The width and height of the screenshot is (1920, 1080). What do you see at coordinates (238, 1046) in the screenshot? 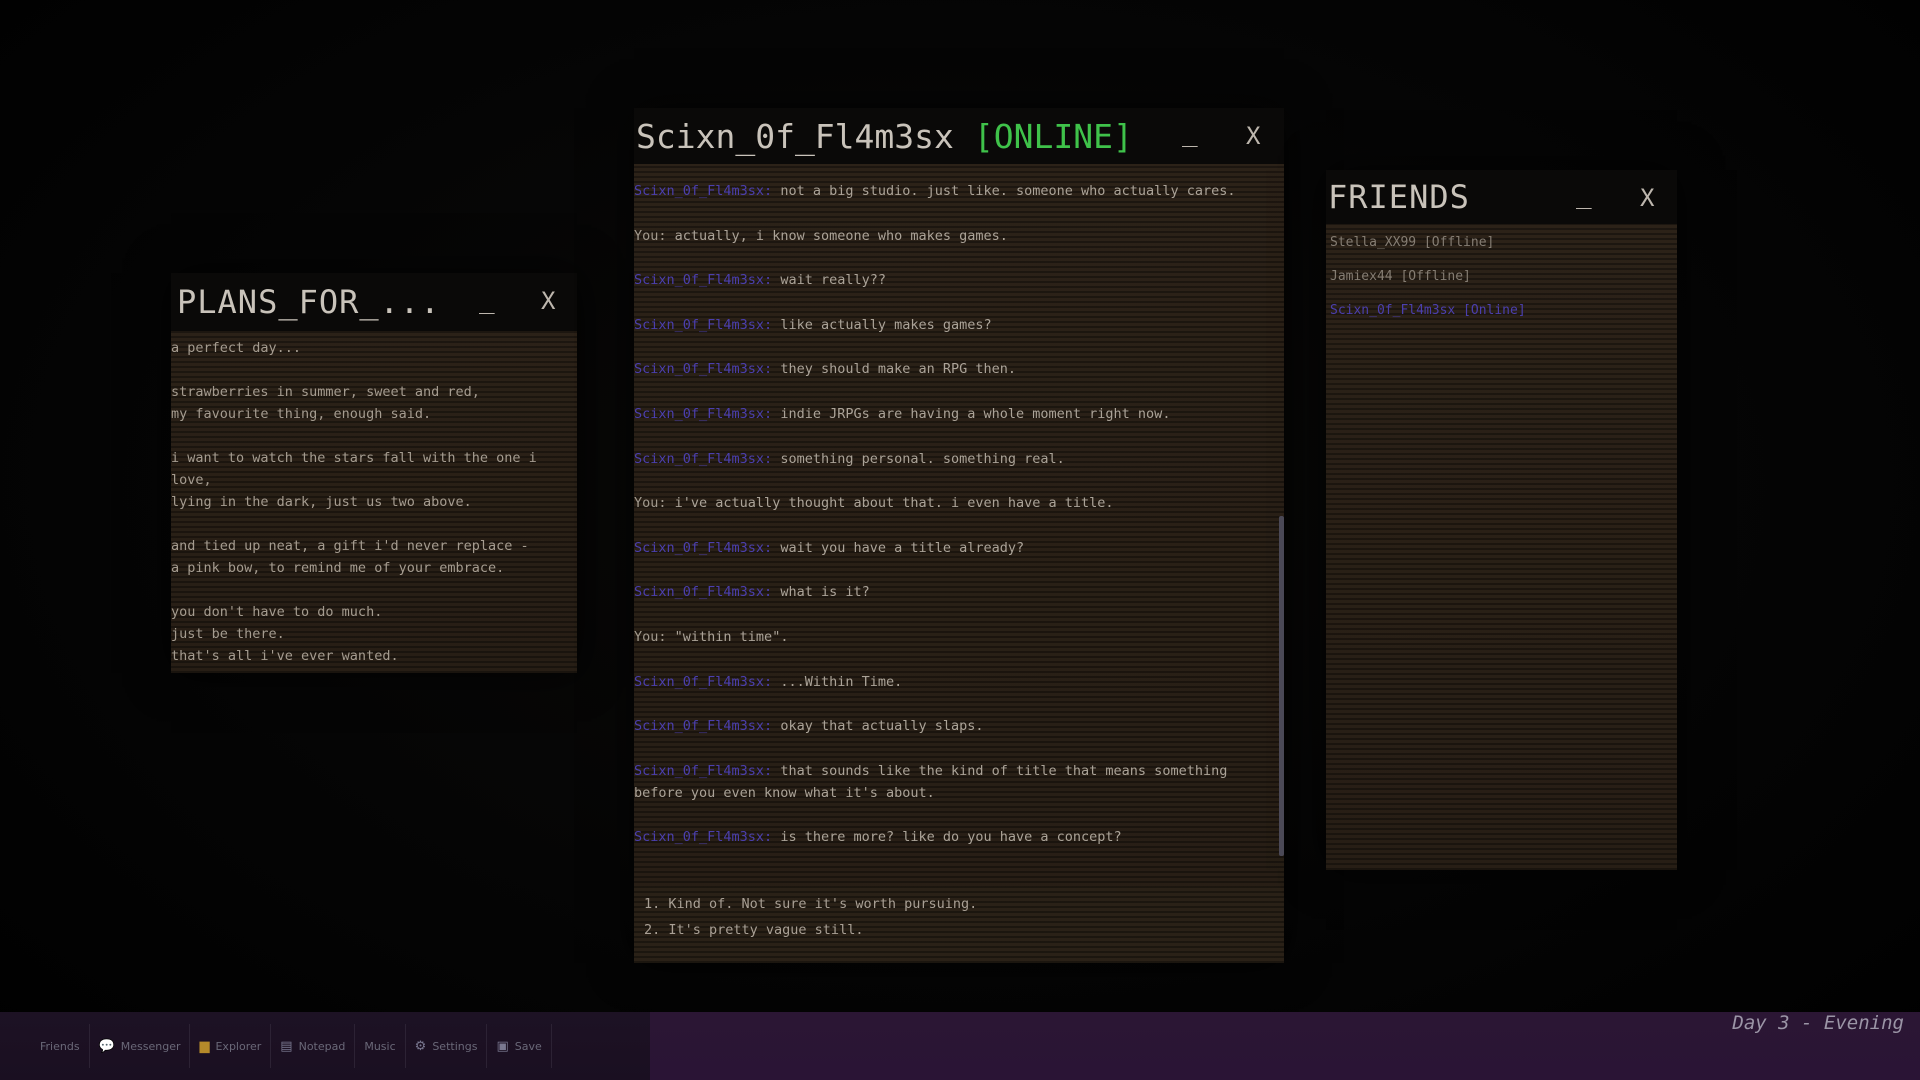
I see `taskbar-item-label: Explorer` at bounding box center [238, 1046].